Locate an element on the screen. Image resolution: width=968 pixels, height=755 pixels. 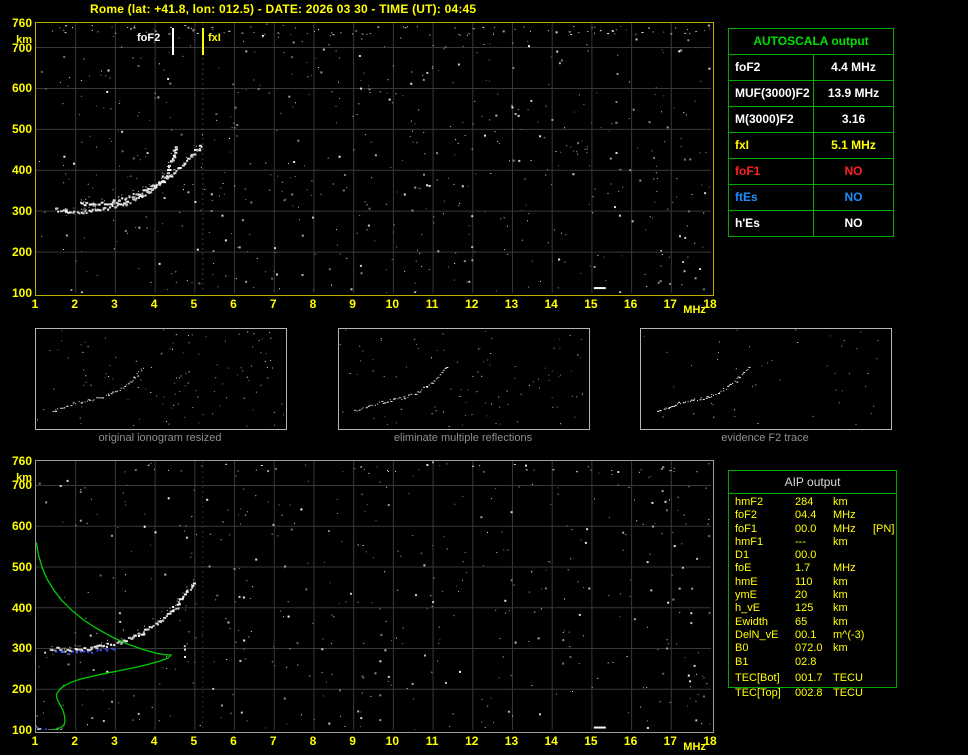
aip-table-header: AIP output is located at coordinates (812, 482).